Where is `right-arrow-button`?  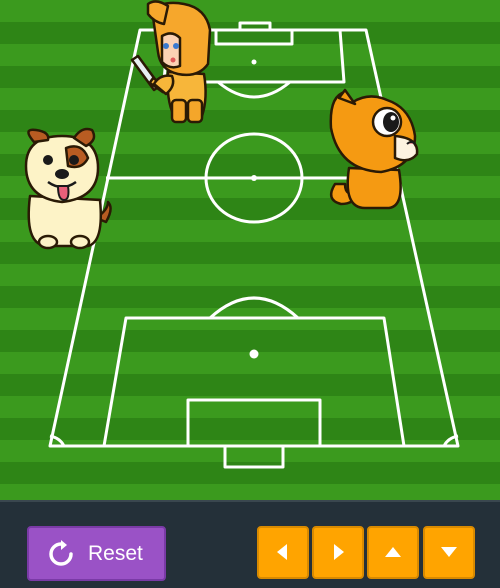 right-arrow-button is located at coordinates (338, 552).